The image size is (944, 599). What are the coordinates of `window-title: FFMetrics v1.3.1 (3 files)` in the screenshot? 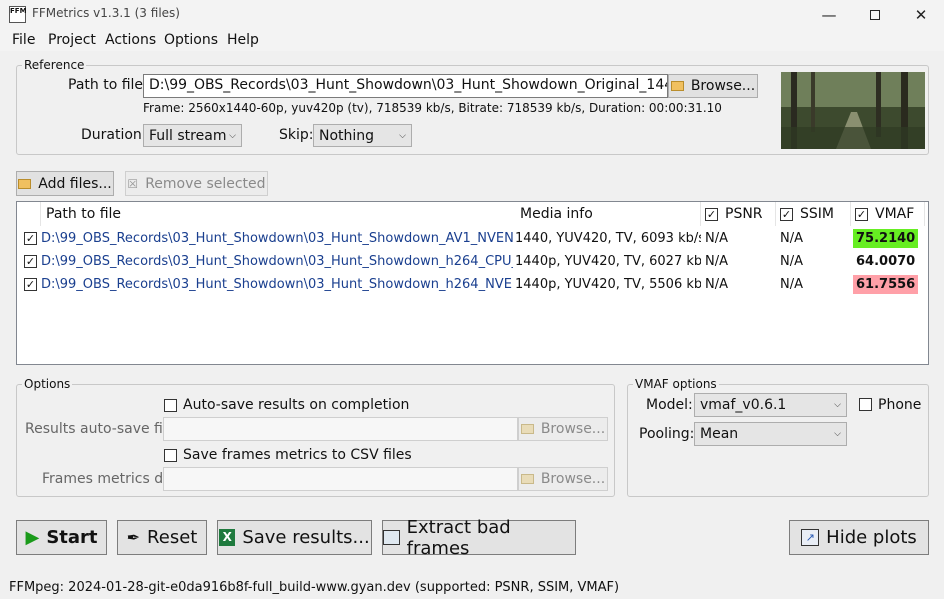 It's located at (106, 13).